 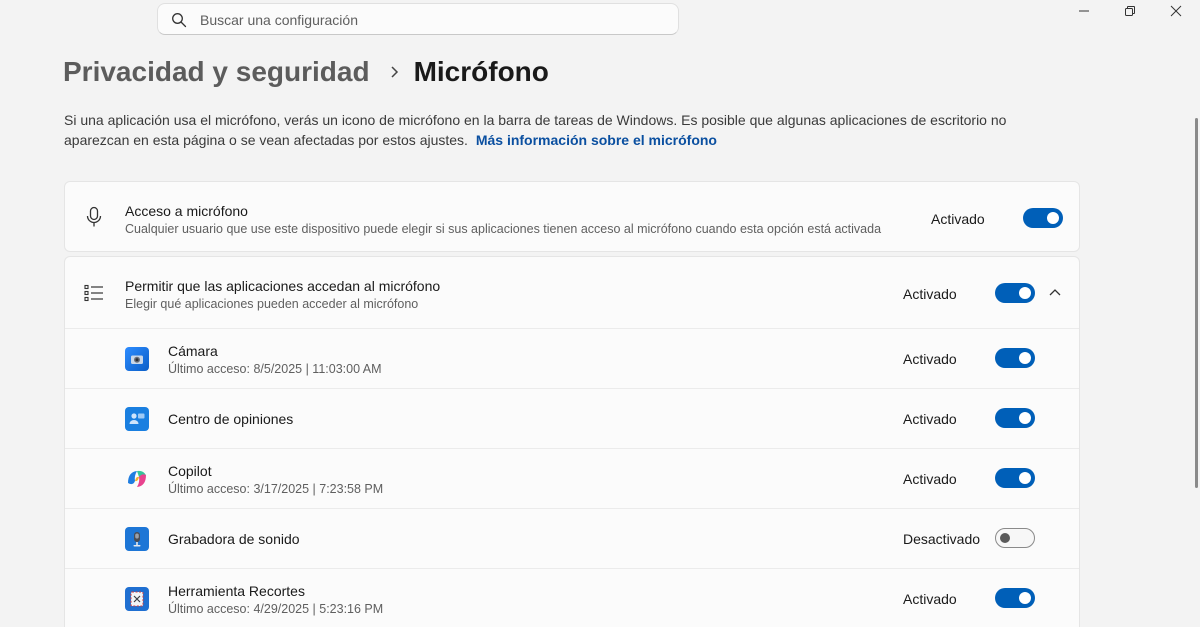 What do you see at coordinates (276, 489) in the screenshot?
I see `app-last-access: Último acceso: 3/17/2025 | 7:23:58 PM` at bounding box center [276, 489].